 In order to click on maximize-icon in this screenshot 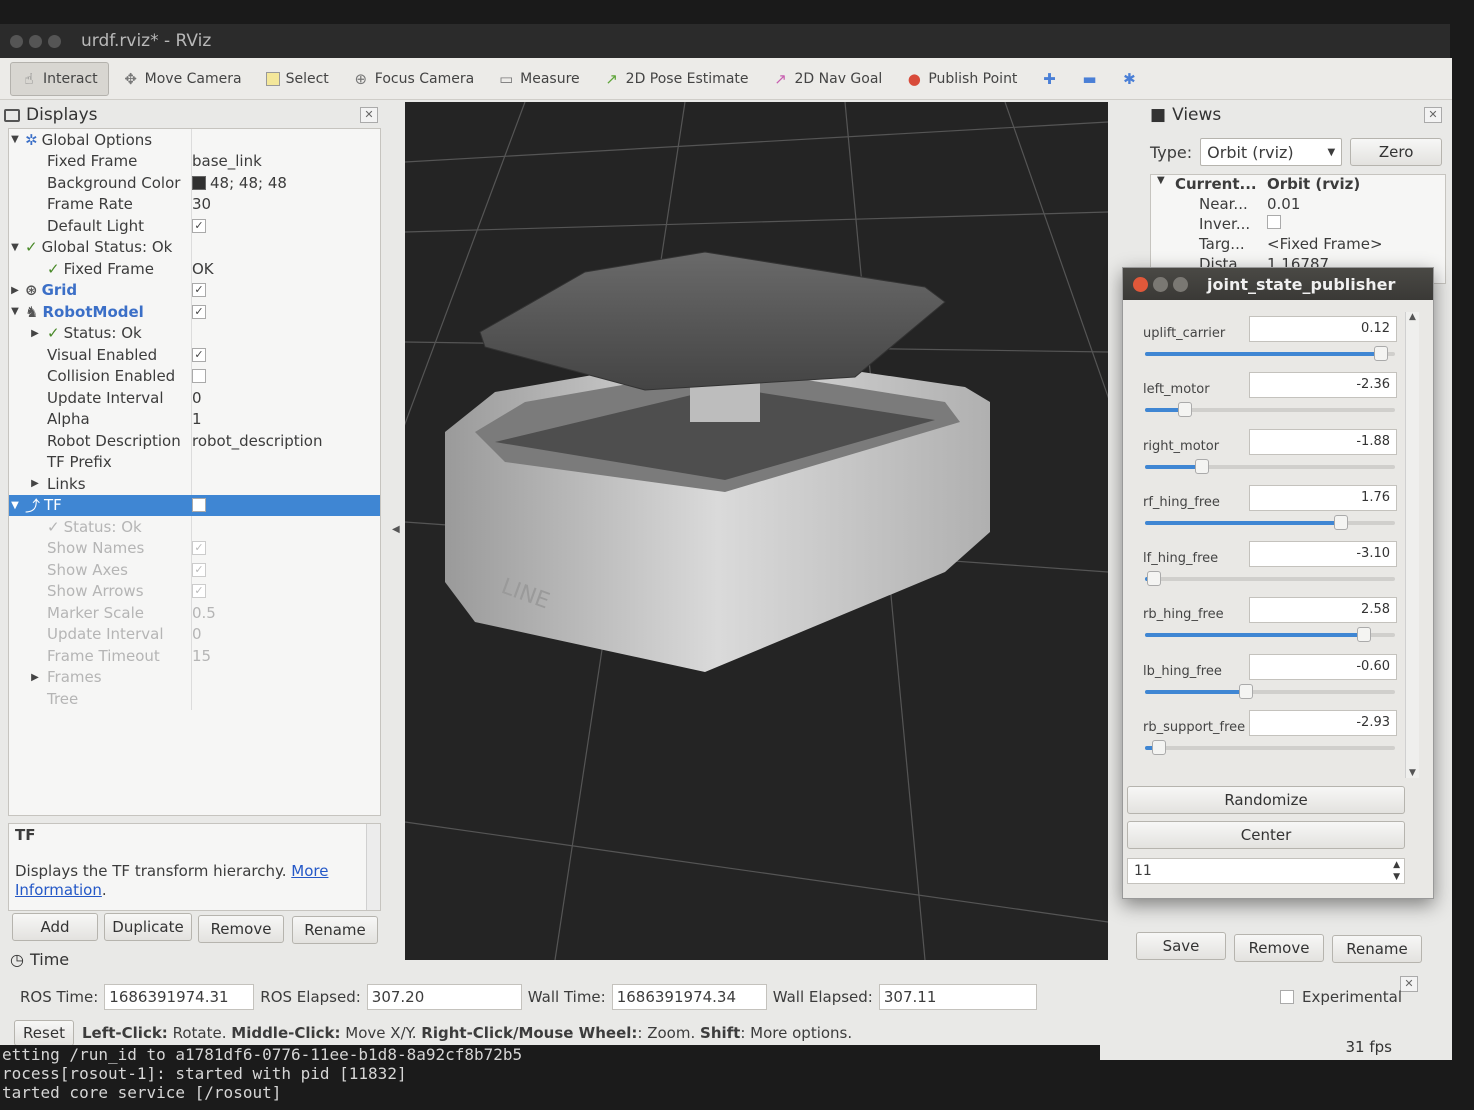, I will do `click(1180, 284)`.